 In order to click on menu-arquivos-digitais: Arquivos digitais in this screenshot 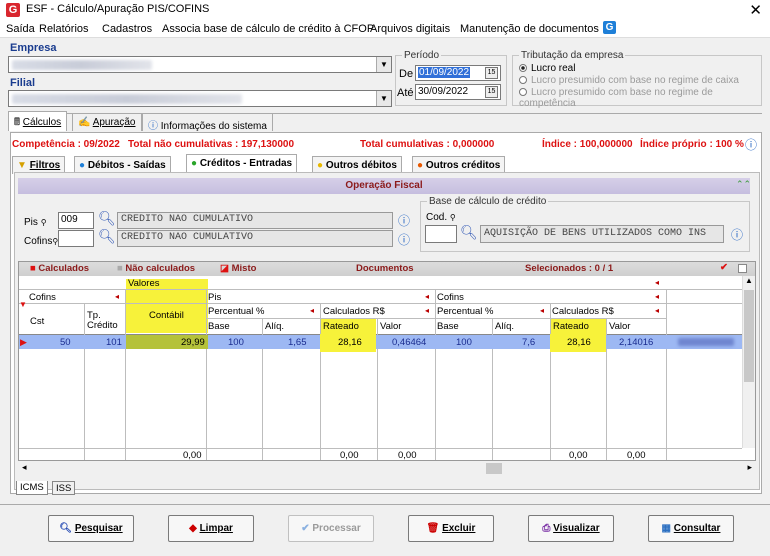, I will do `click(410, 29)`.